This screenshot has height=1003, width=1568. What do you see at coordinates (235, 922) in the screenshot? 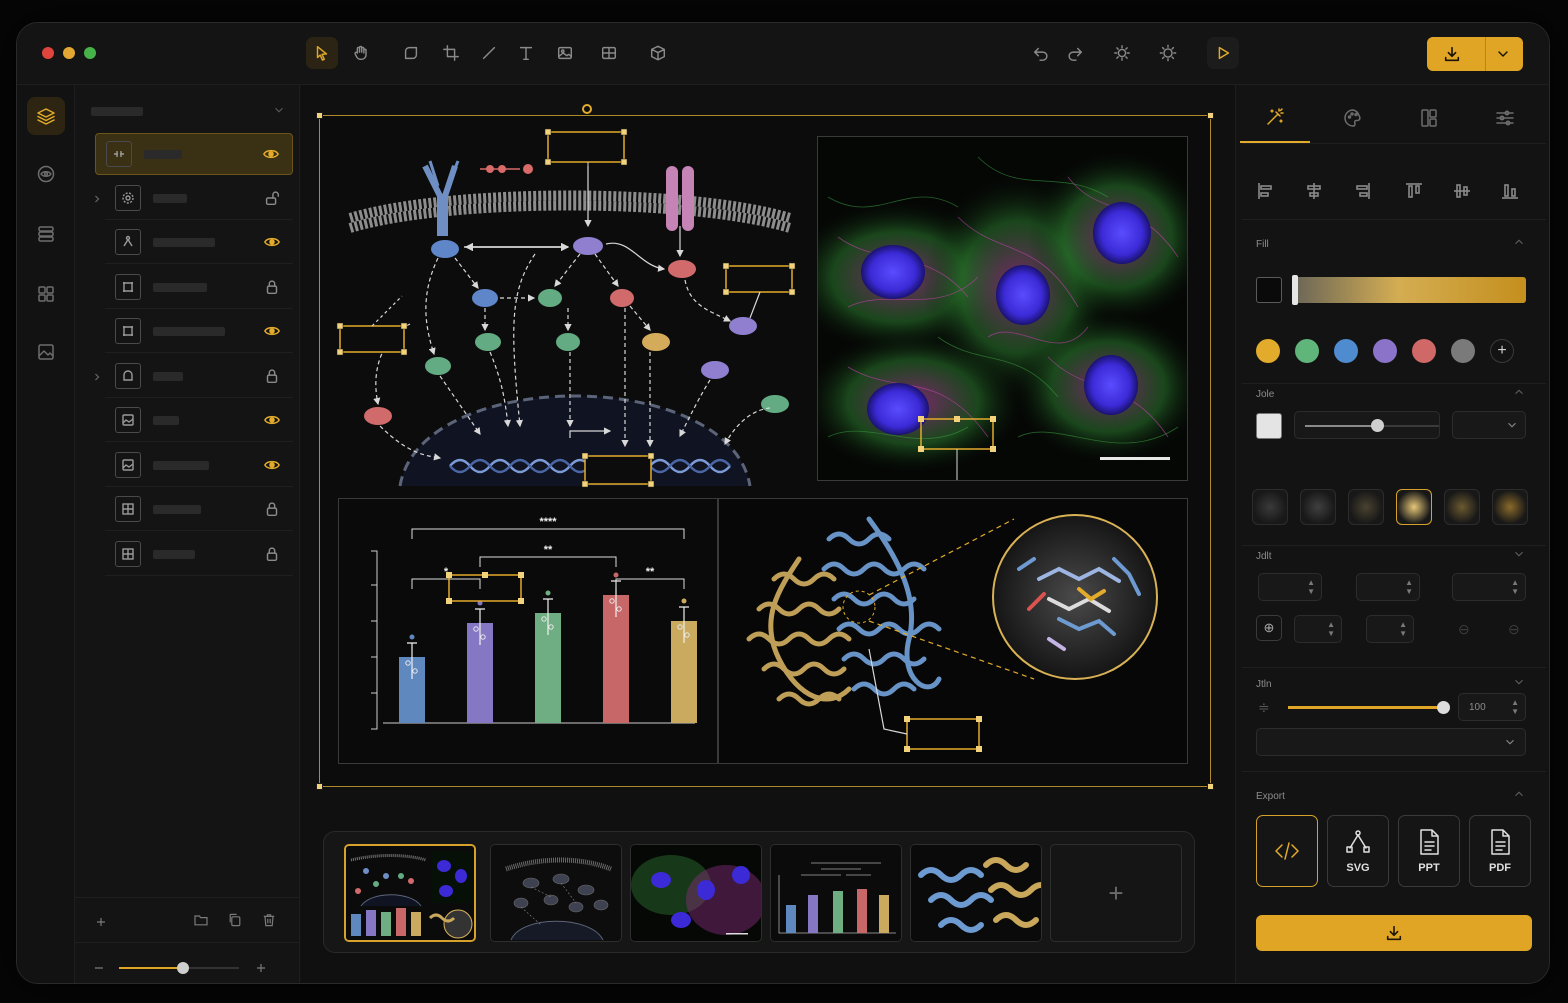
I see `duplicate-icon` at bounding box center [235, 922].